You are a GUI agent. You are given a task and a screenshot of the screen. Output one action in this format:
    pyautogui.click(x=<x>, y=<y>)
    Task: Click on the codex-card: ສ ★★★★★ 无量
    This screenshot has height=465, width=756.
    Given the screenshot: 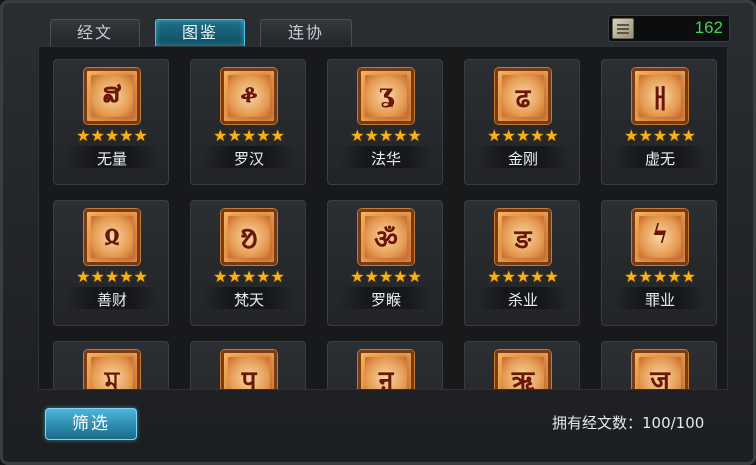 What is the action you would take?
    pyautogui.click(x=111, y=122)
    